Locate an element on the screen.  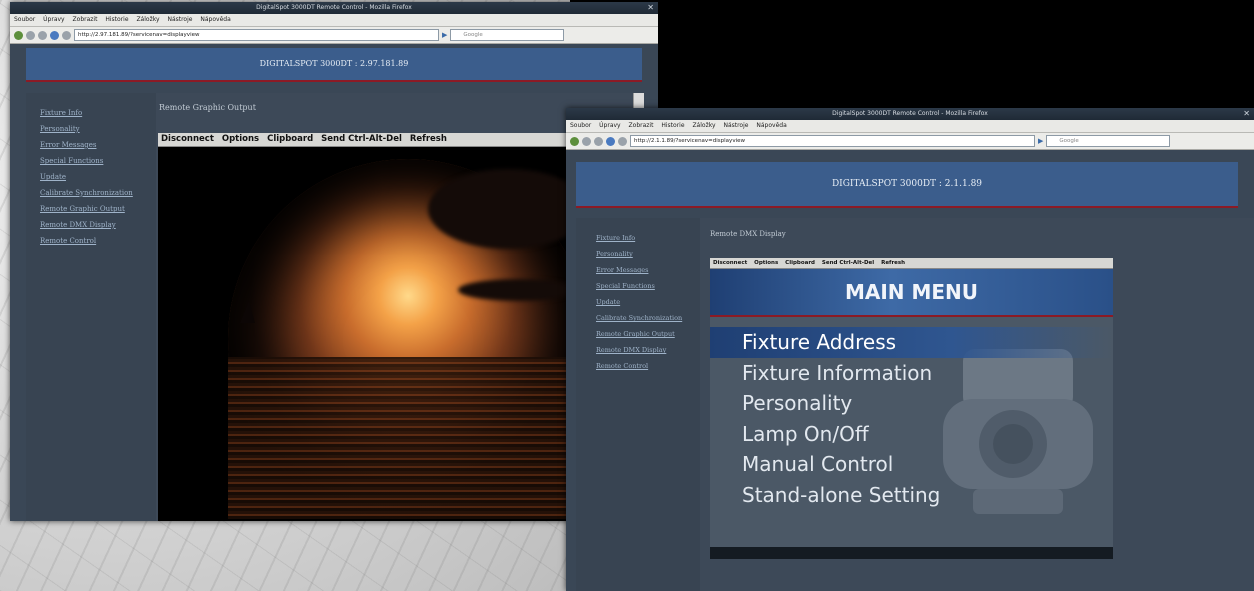
menu-stand-alone-setting: Stand-alone Setting is located at coordinates (911, 495).